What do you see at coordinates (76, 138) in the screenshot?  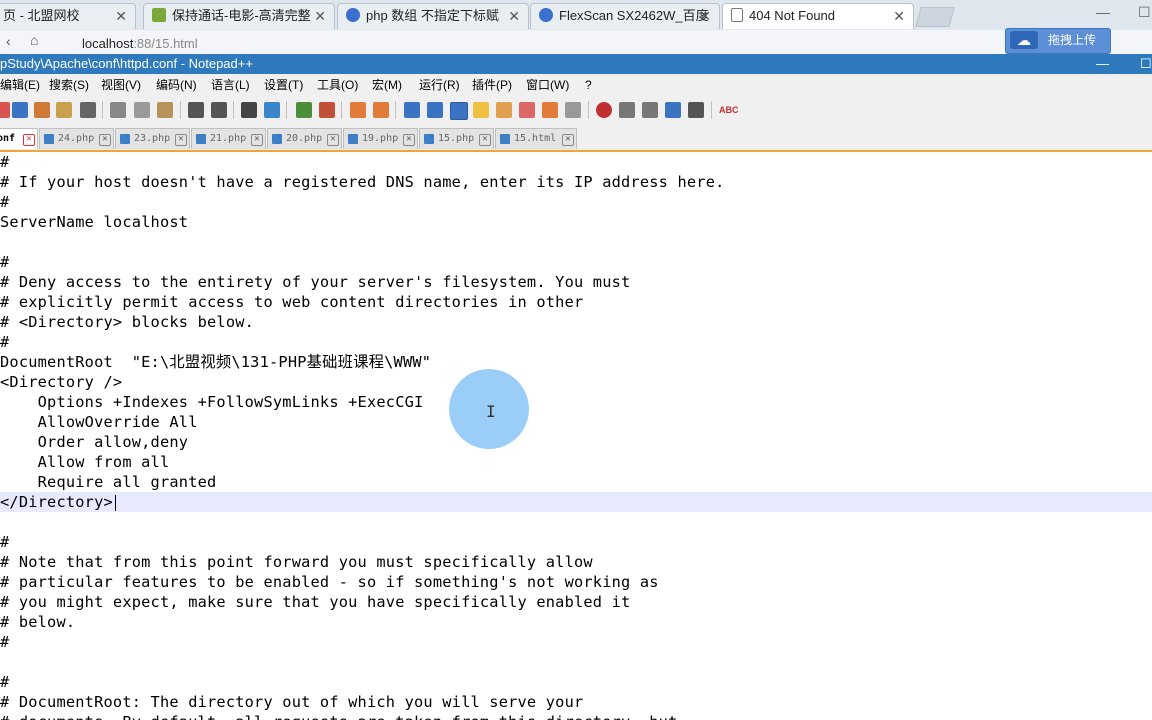 I see `doc-tab-24-php: 24.php ✕` at bounding box center [76, 138].